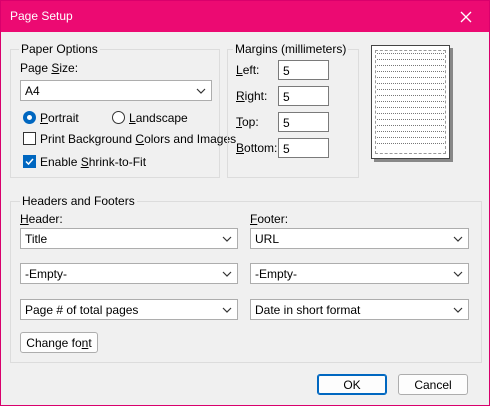  Describe the element at coordinates (78, 201) in the screenshot. I see `headers-footers-title: Headers and Footers` at that location.